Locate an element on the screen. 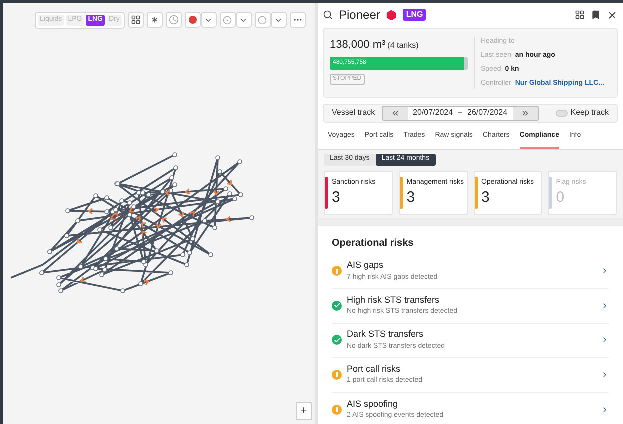  track-label: Vessel track is located at coordinates (354, 113).